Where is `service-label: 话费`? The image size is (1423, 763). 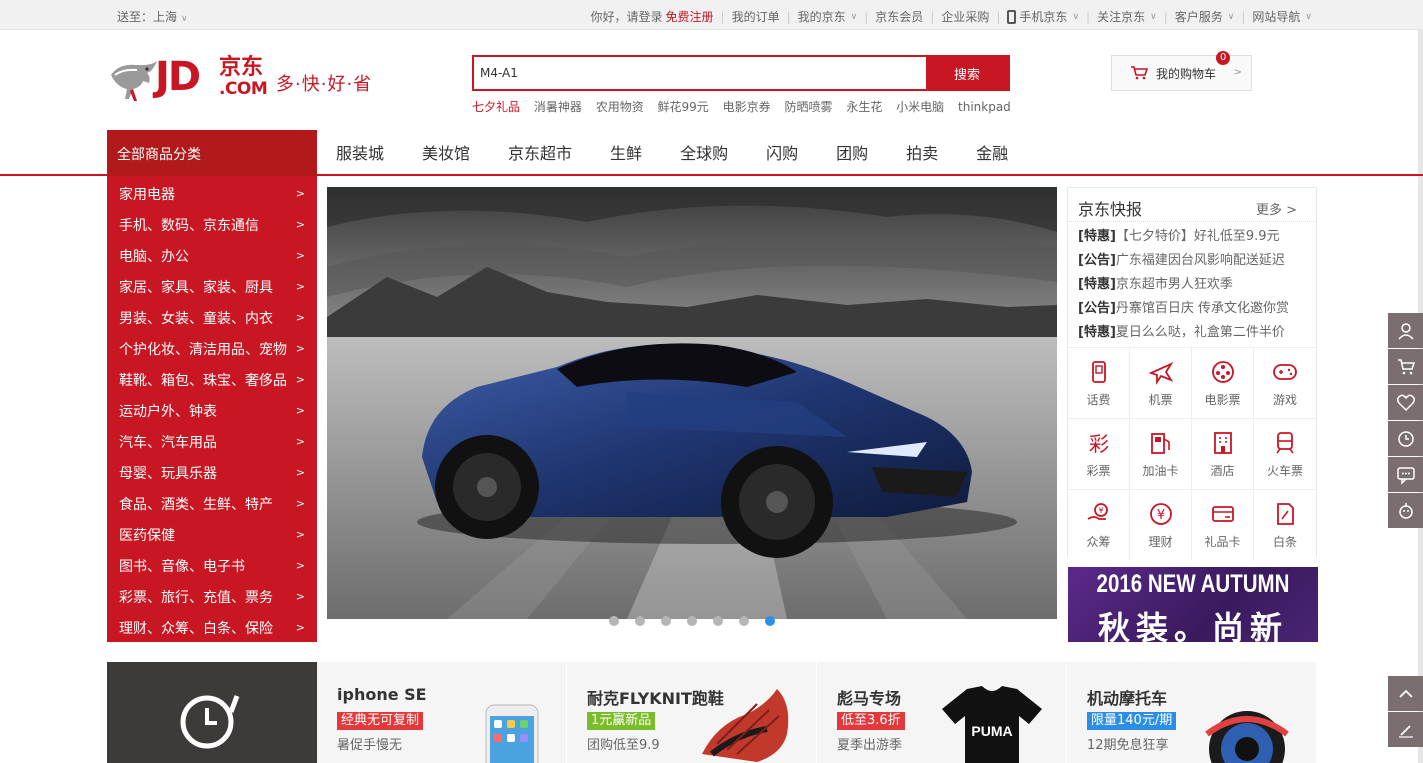 service-label: 话费 is located at coordinates (1098, 399).